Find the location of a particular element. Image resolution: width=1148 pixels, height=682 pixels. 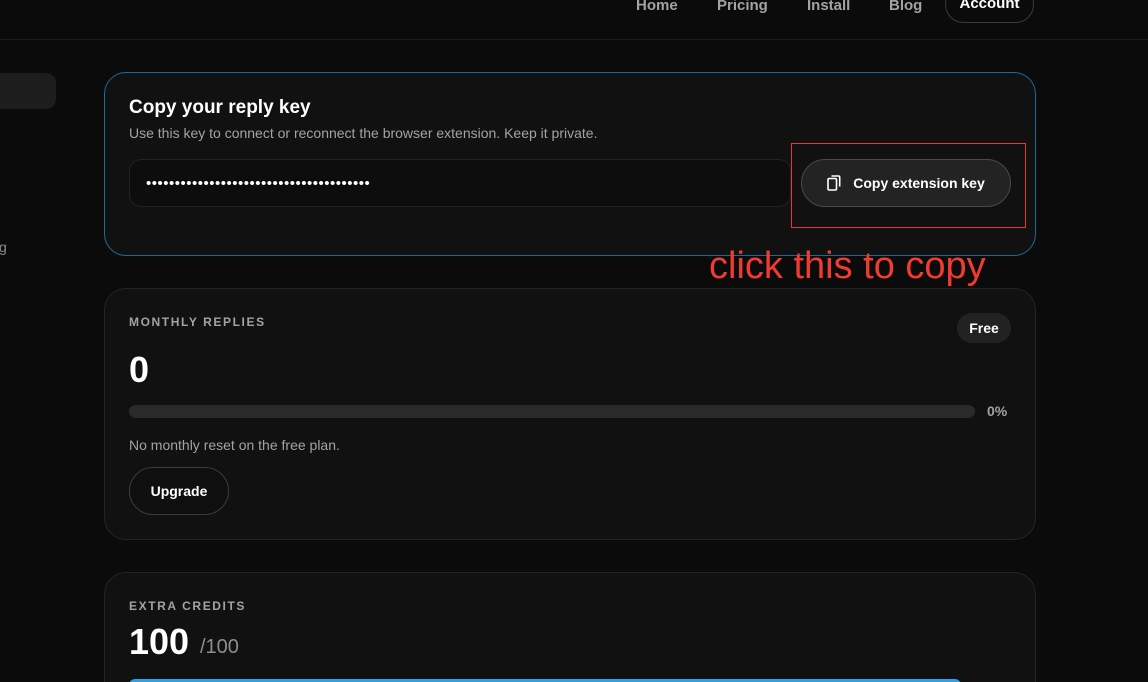

copy-extension-key-button: Copy extension key is located at coordinates (906, 183).